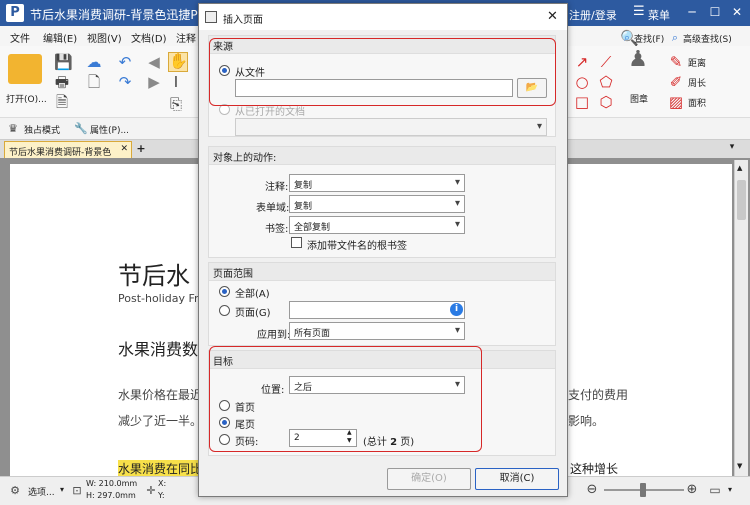 The height and width of the screenshot is (505, 750). What do you see at coordinates (277, 229) in the screenshot?
I see `bookmark-label: 书签:` at bounding box center [277, 229].